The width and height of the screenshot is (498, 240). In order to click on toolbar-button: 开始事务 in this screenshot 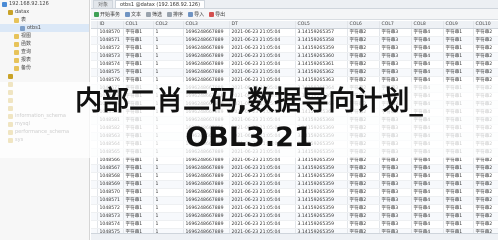, I will do `click(107, 14)`.